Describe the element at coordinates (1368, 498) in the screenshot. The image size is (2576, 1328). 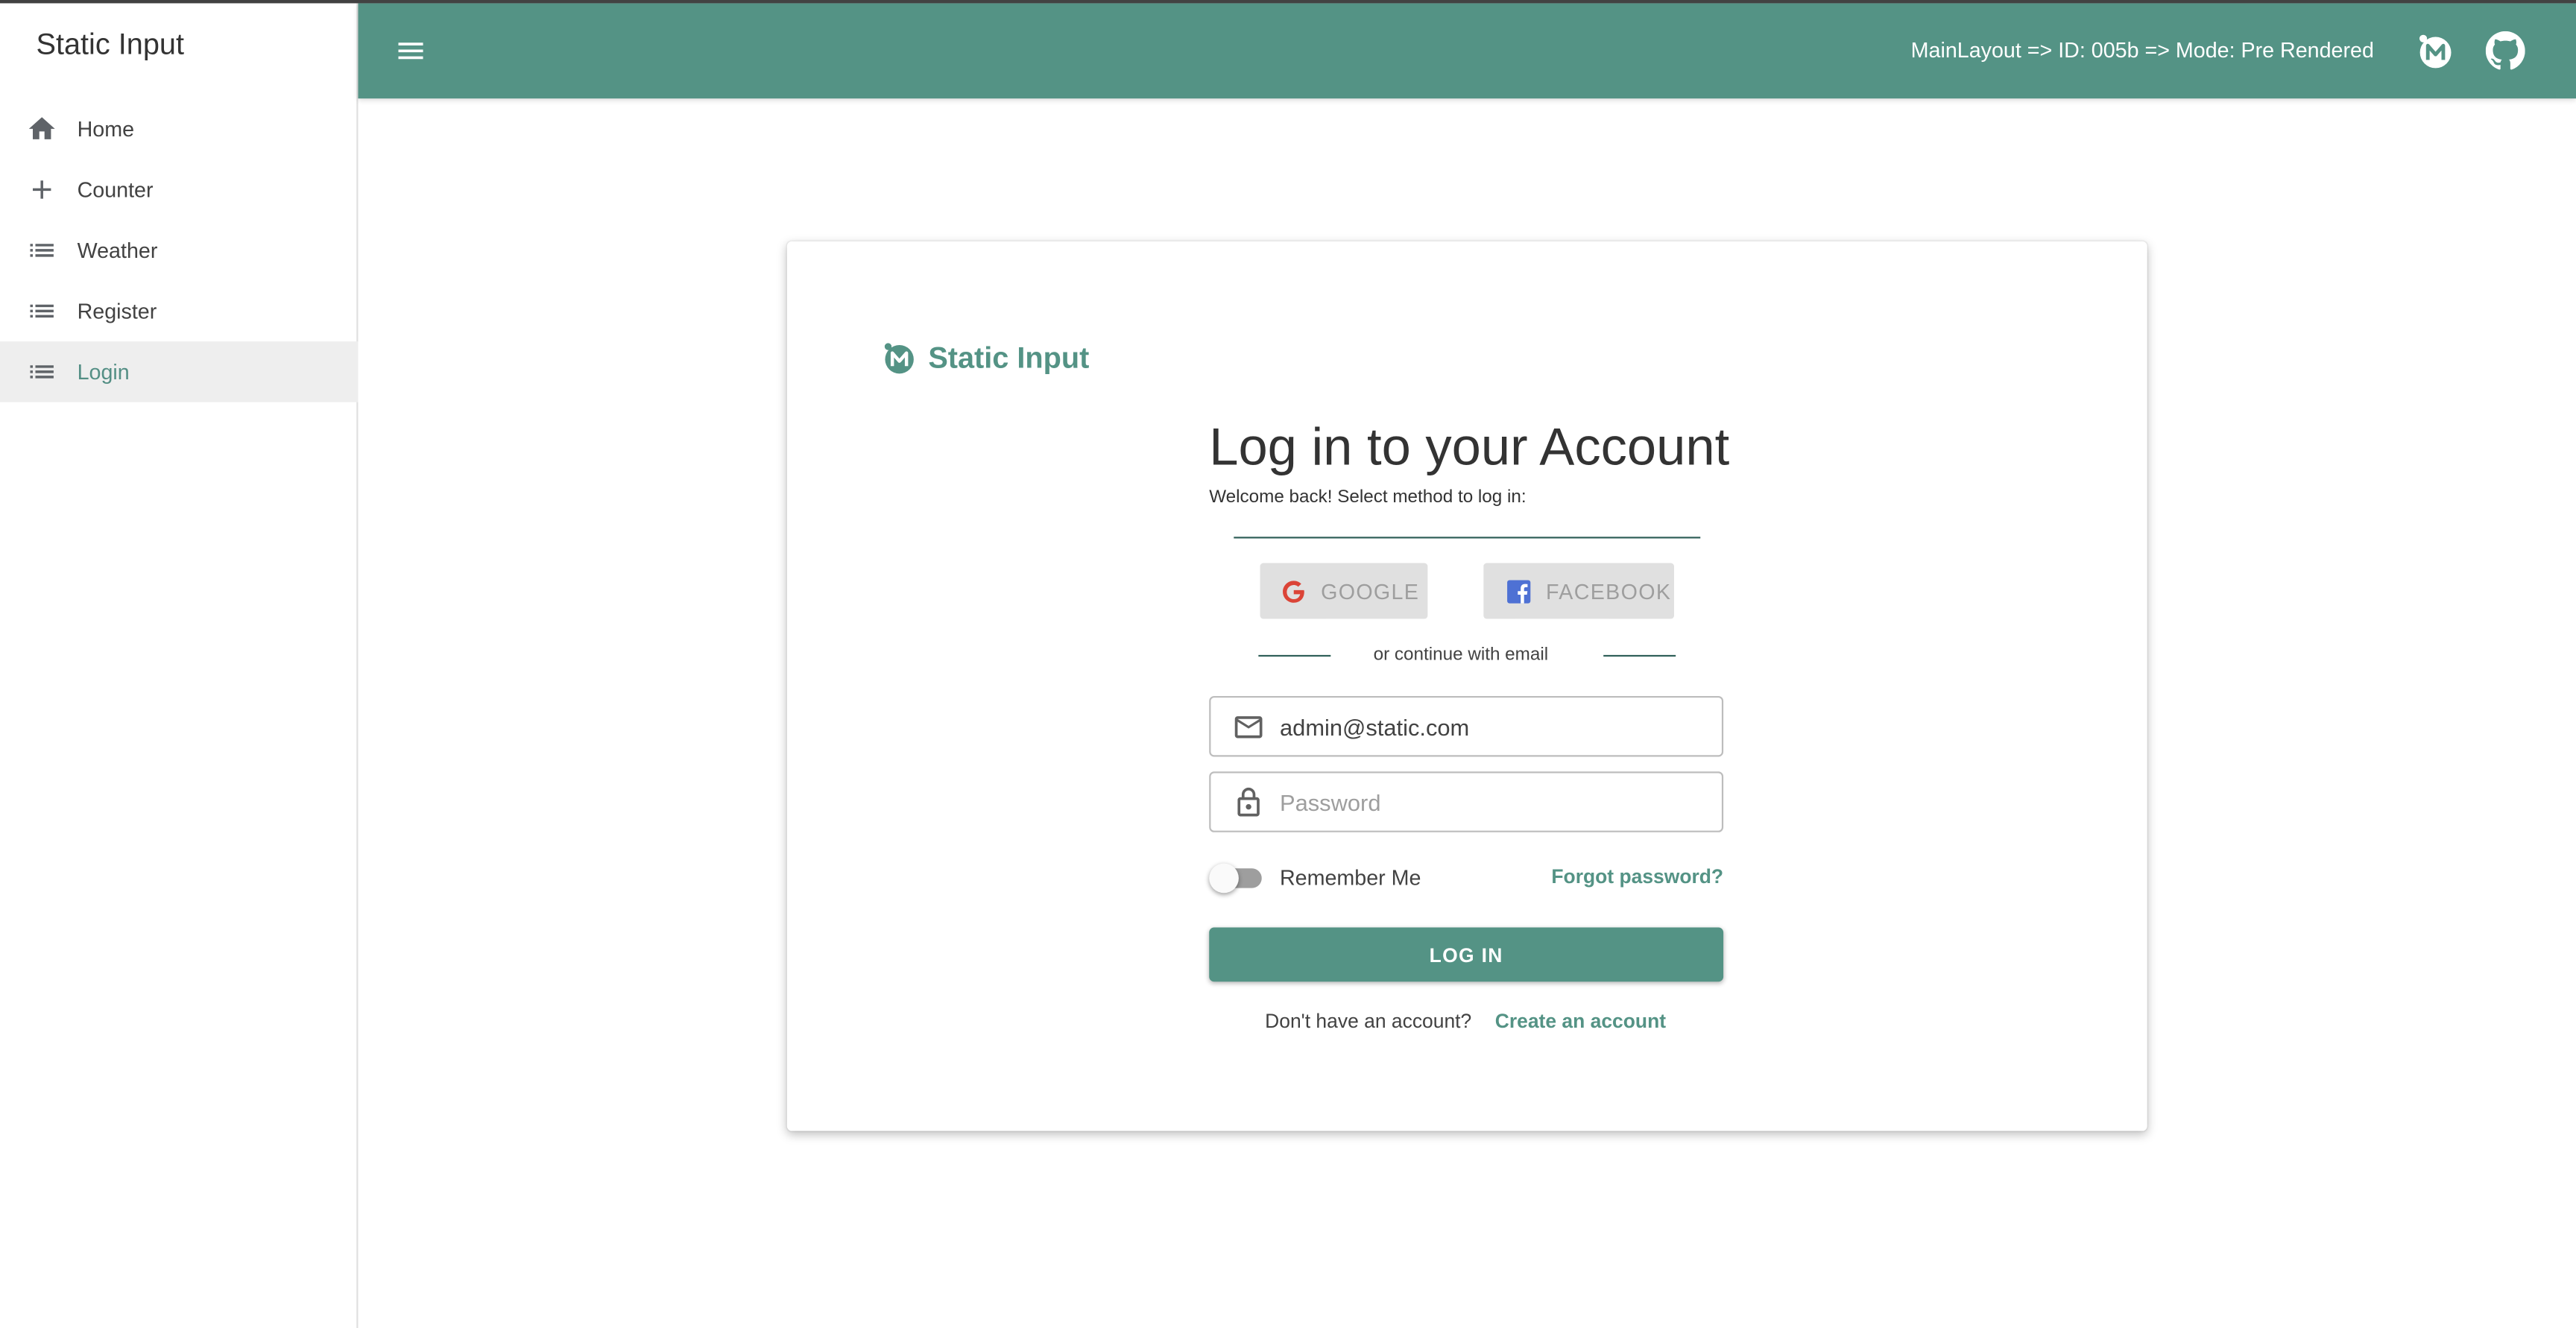
I see `page-subtitle: Welcome back! Select method to log in:` at that location.